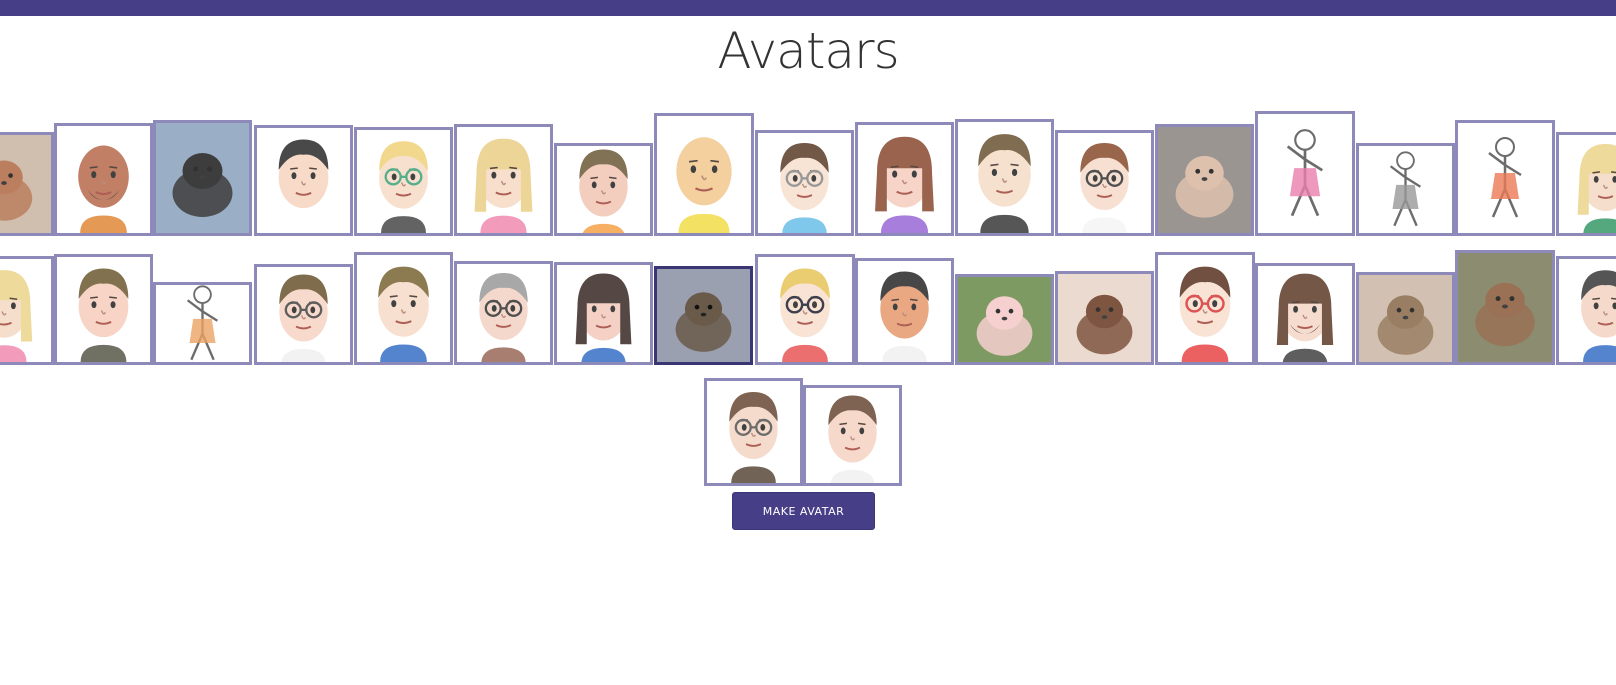 The image size is (1616, 685). I want to click on avatar-option-dancing-lady, so click(1305, 173).